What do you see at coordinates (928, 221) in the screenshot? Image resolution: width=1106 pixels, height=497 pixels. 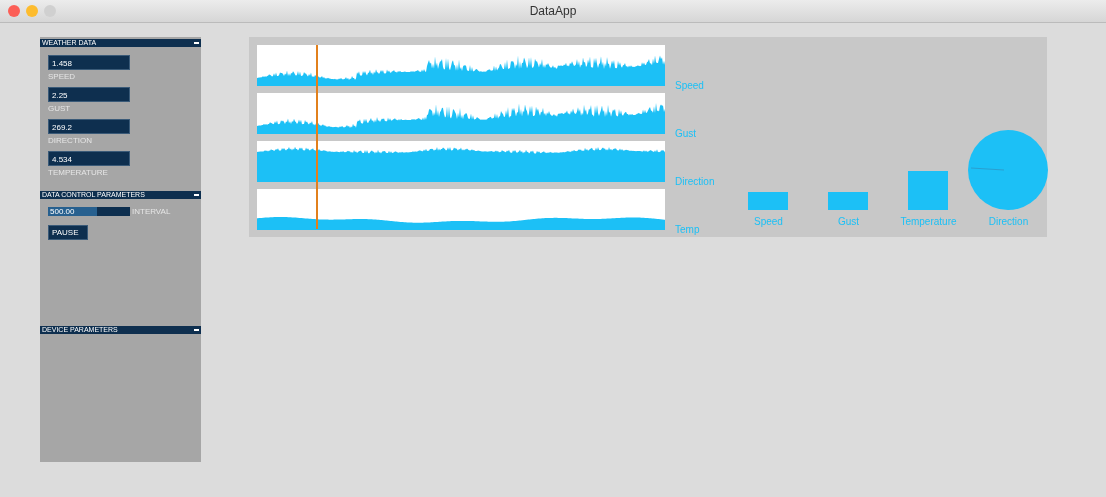 I see `gauge-label: Temperature` at bounding box center [928, 221].